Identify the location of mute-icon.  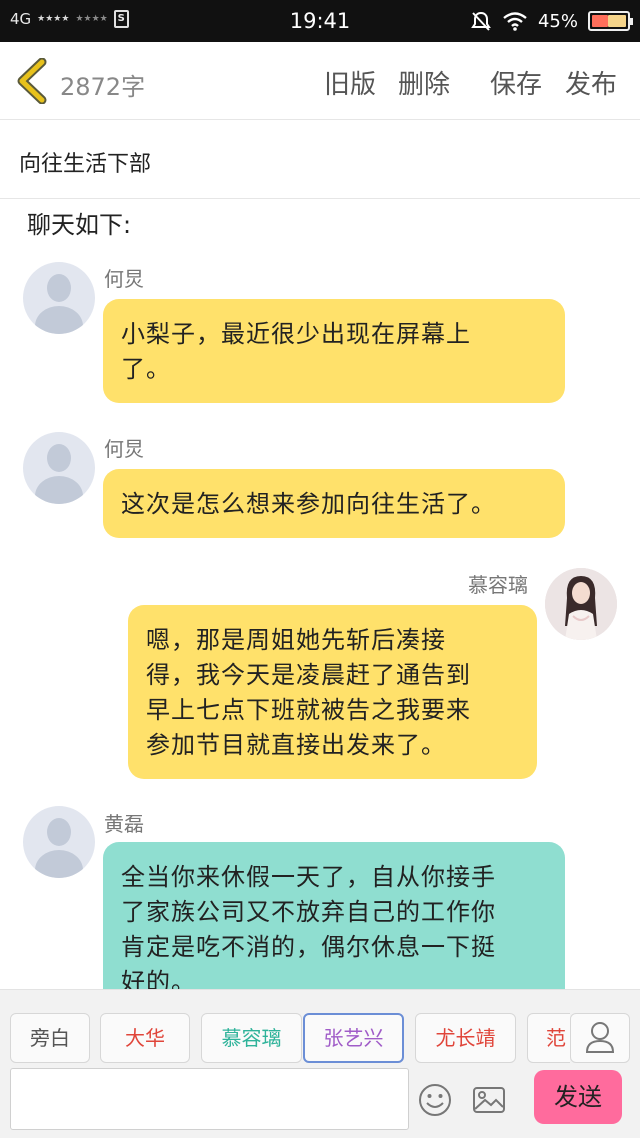
(481, 21).